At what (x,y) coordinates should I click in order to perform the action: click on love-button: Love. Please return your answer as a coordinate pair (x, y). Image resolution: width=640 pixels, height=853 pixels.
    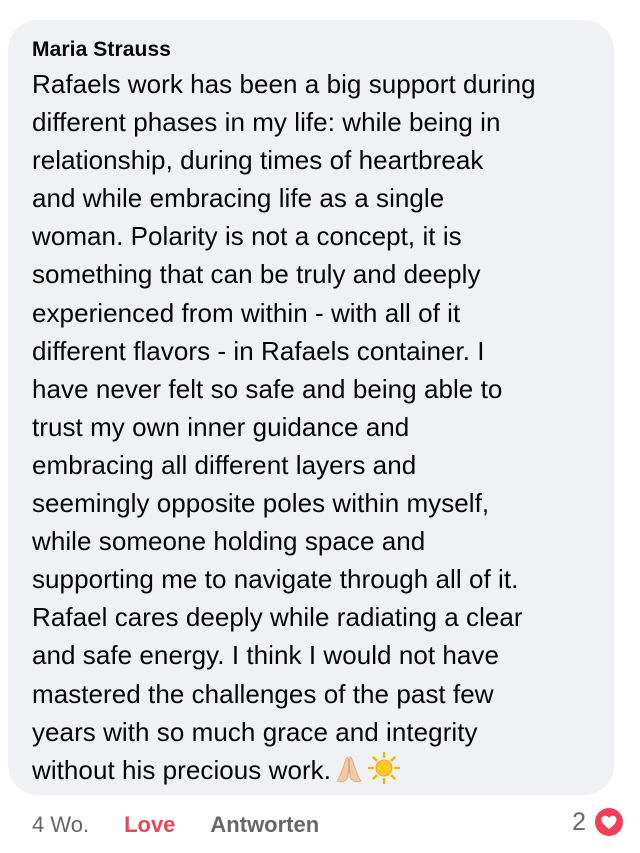
    Looking at the image, I should click on (149, 825).